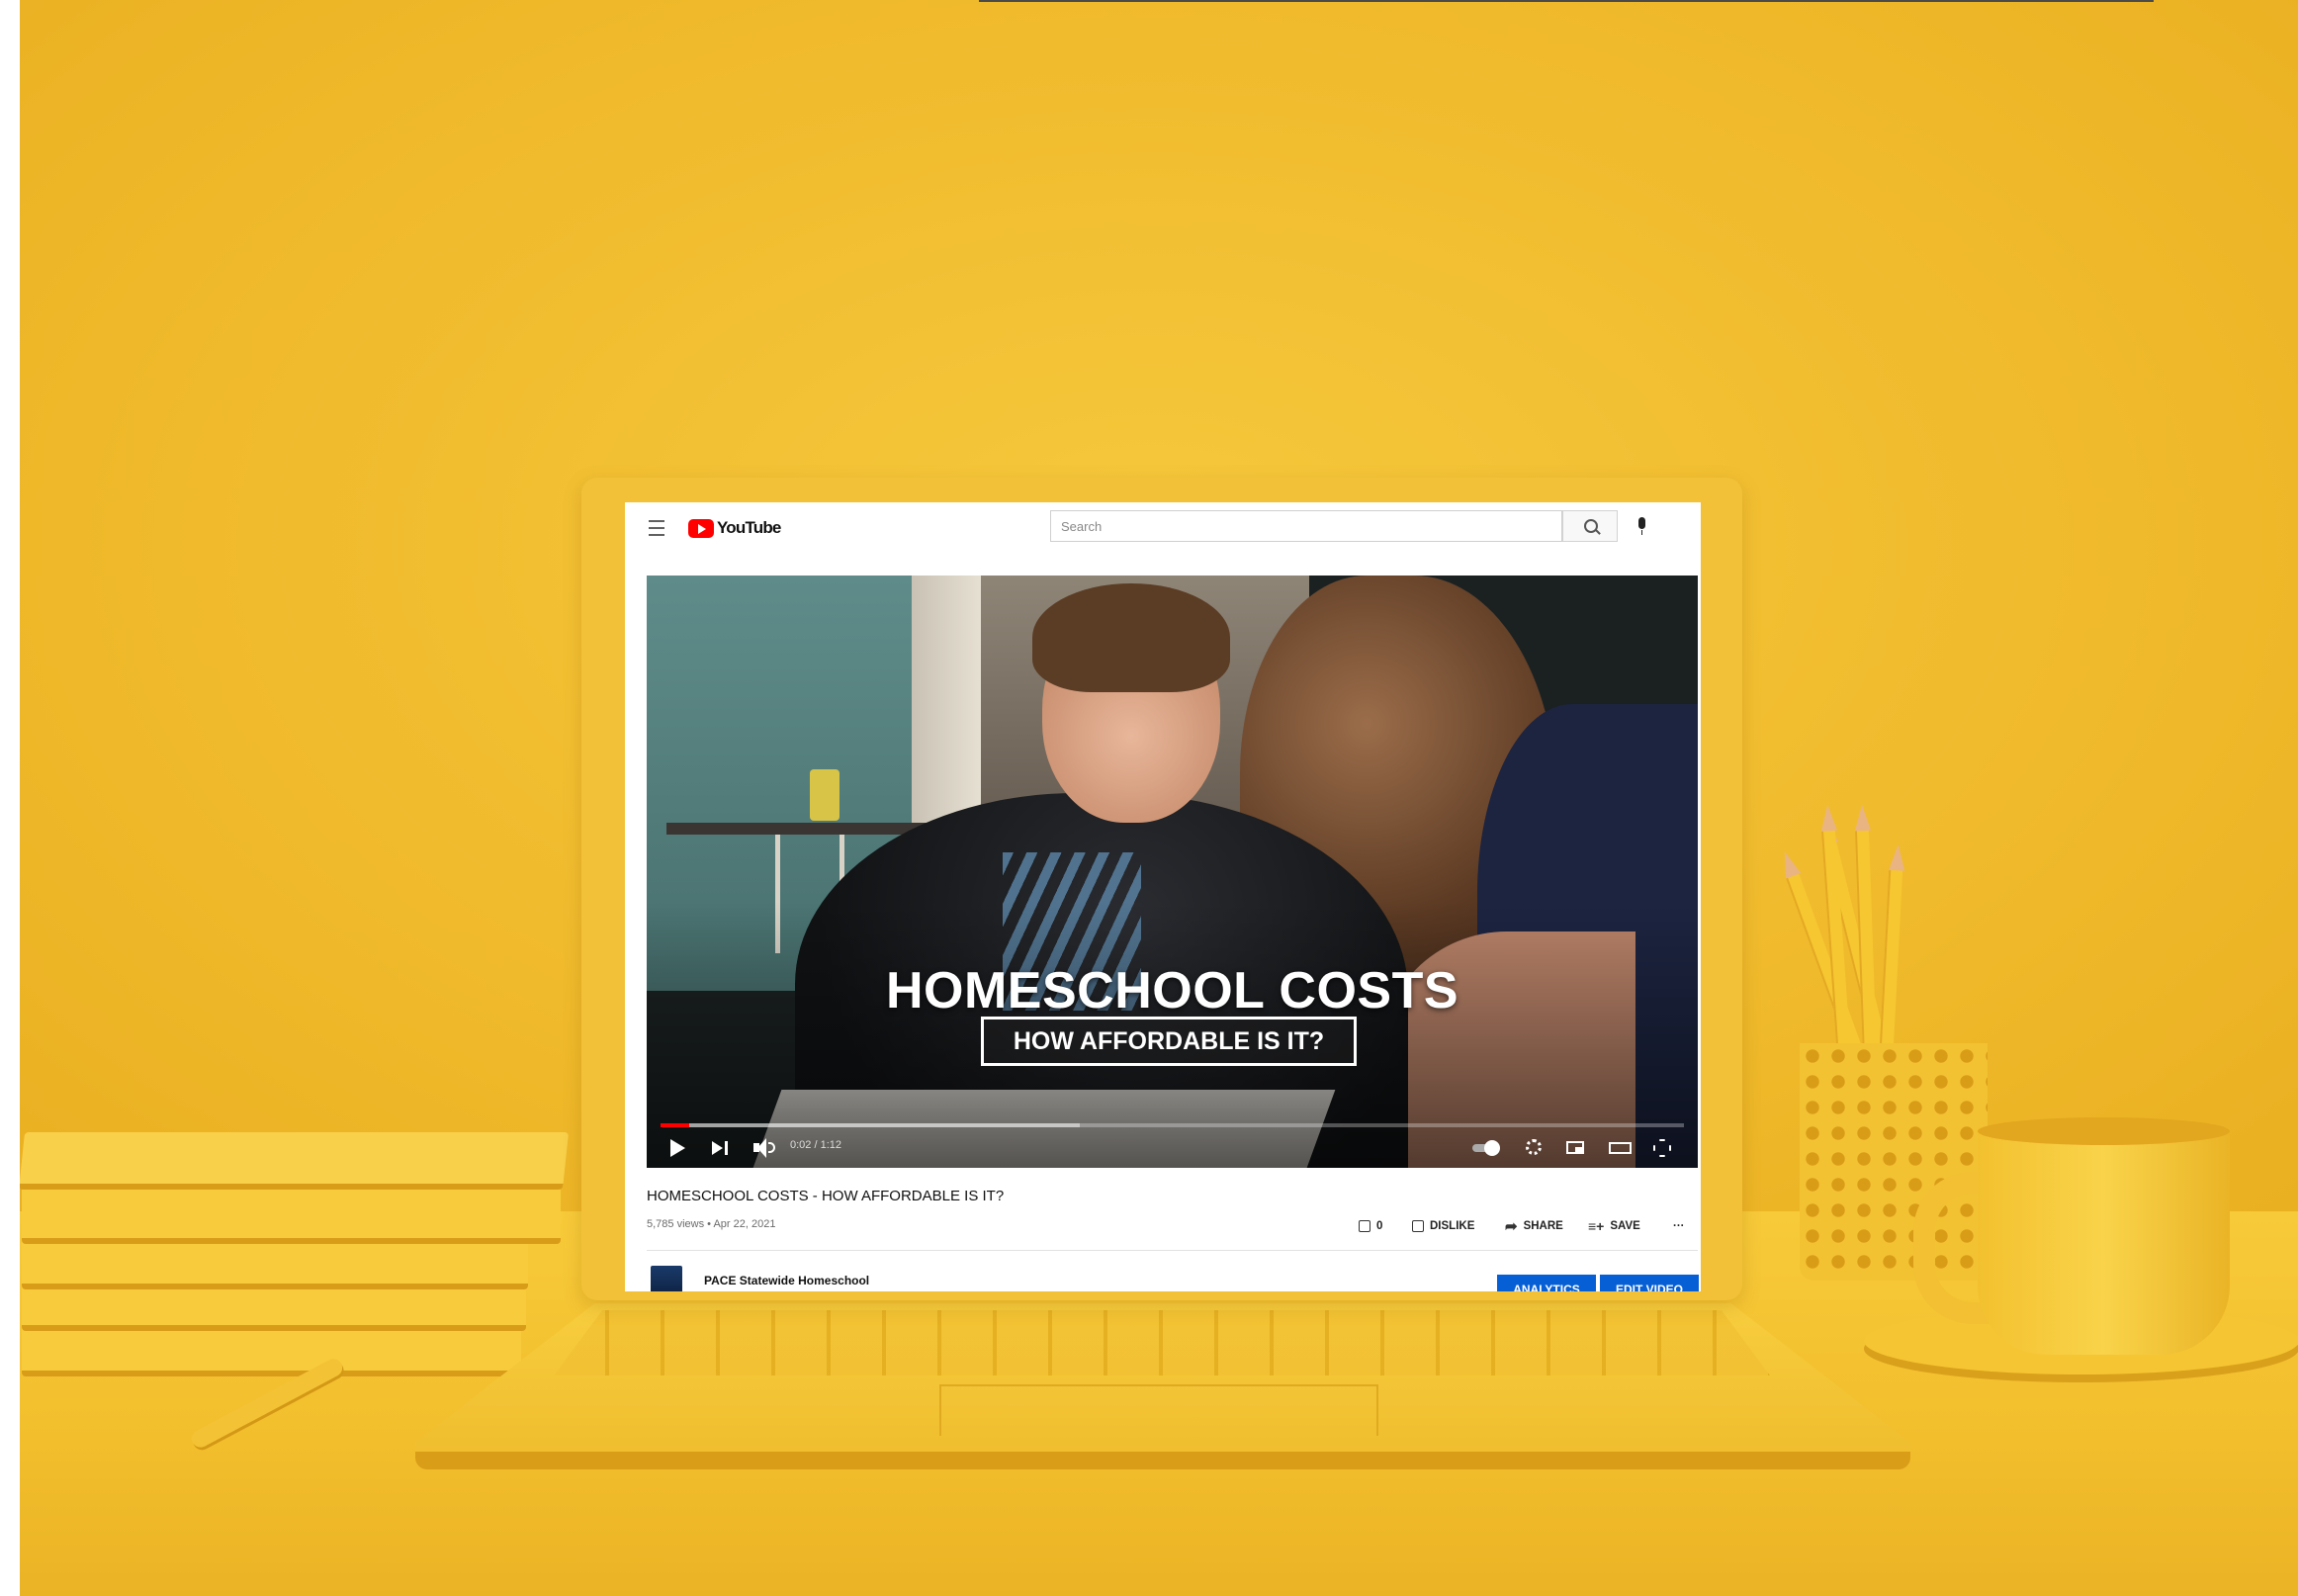 Image resolution: width=2298 pixels, height=1596 pixels. Describe the element at coordinates (678, 1148) in the screenshot. I see `play-icon` at that location.